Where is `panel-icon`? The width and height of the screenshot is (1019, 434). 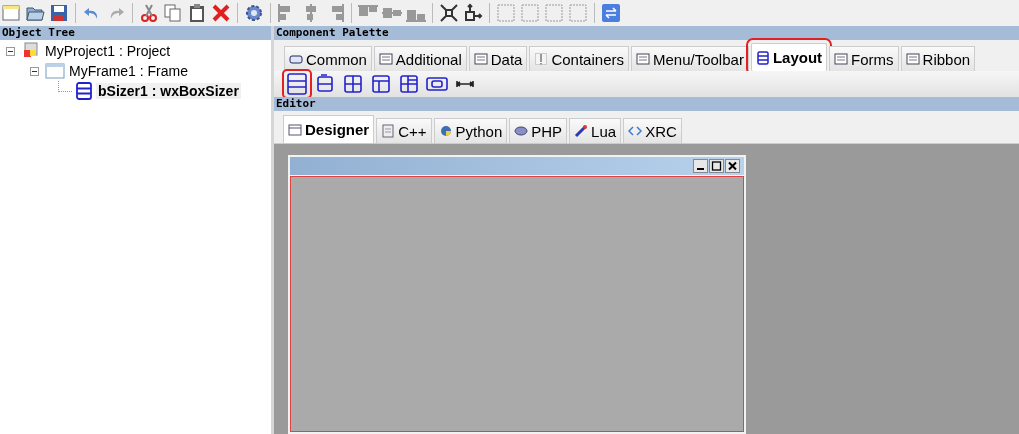 panel-icon is located at coordinates (541, 59).